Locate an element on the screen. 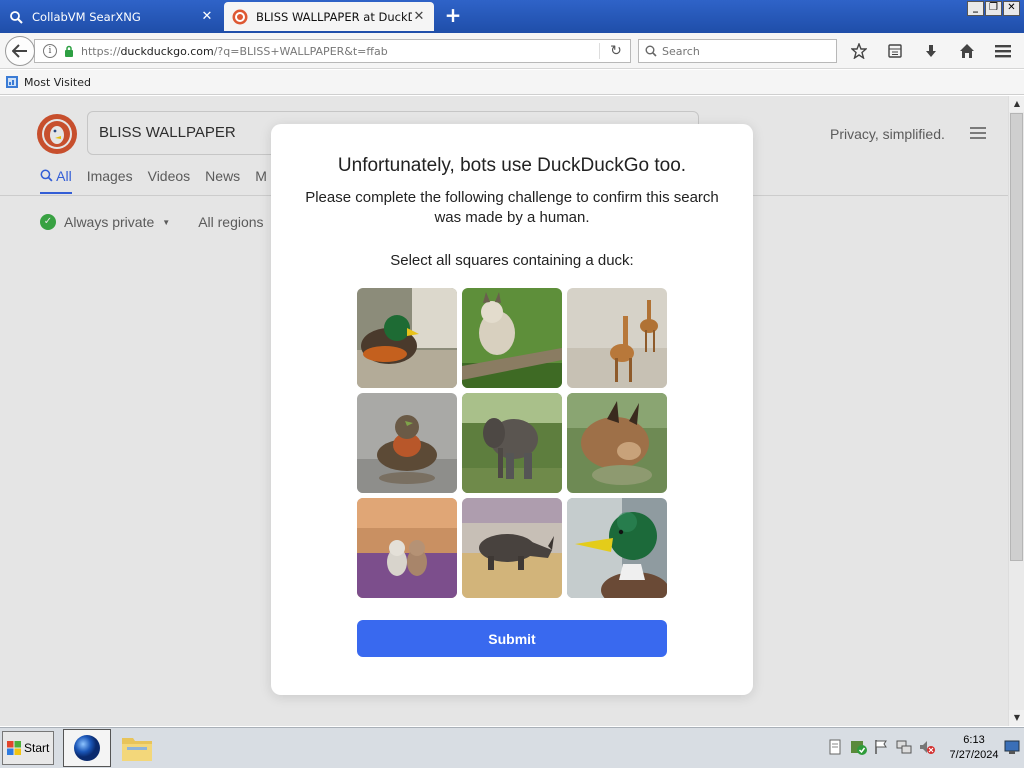 This screenshot has width=1024, height=768. submit-button: Submit is located at coordinates (512, 638).